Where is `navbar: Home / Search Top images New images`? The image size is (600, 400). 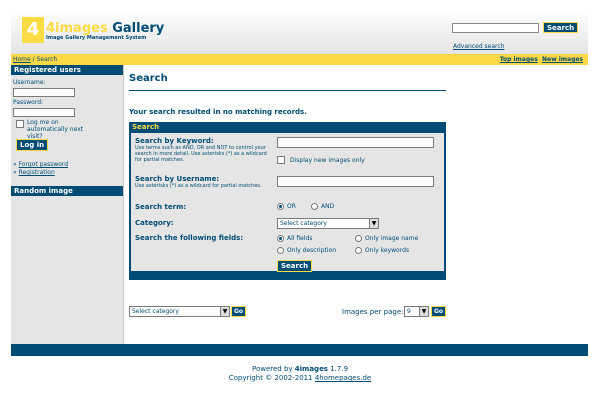
navbar: Home / Search Top images New images is located at coordinates (299, 59).